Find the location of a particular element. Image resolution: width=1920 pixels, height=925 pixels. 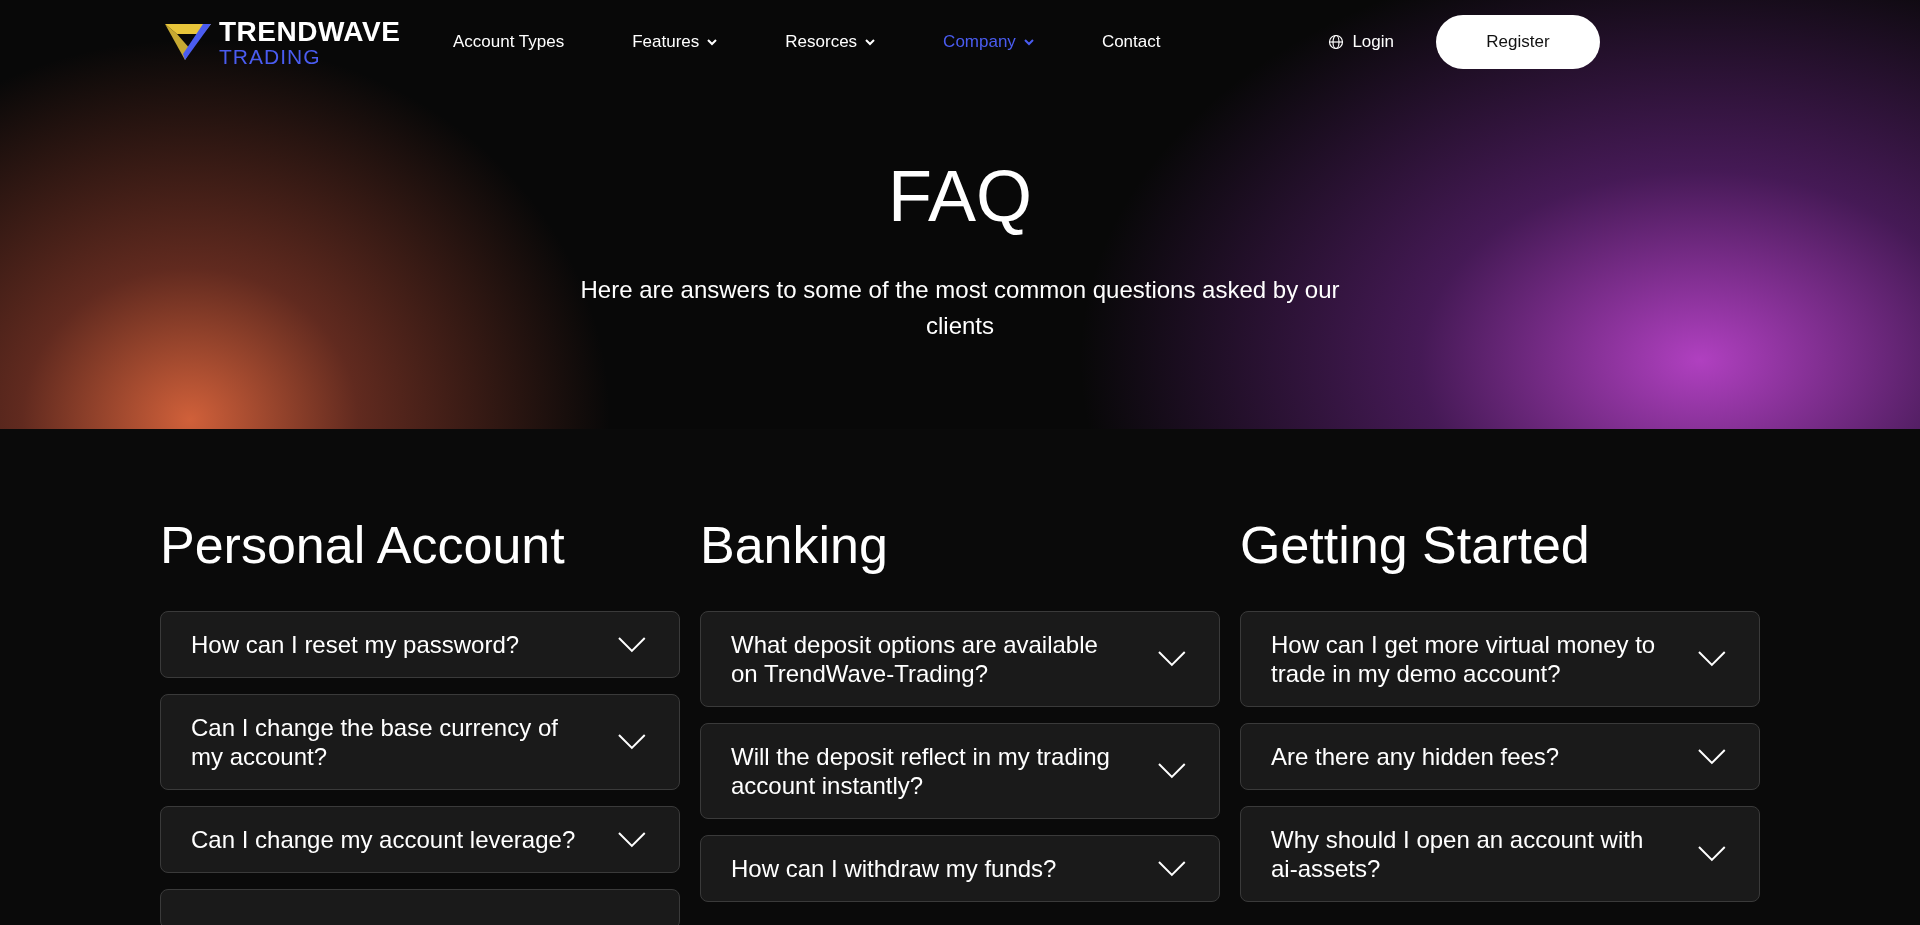

section-heading: Banking is located at coordinates (794, 545).